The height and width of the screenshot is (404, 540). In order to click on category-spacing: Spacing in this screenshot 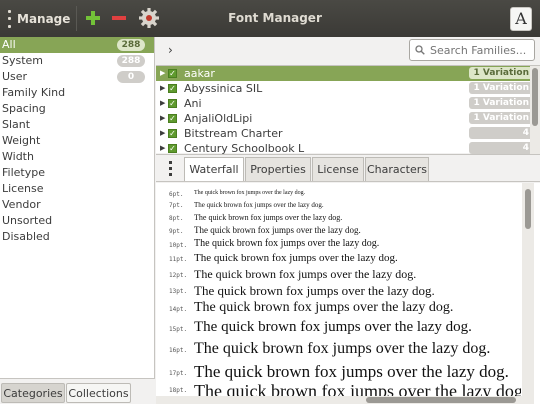, I will do `click(77, 109)`.